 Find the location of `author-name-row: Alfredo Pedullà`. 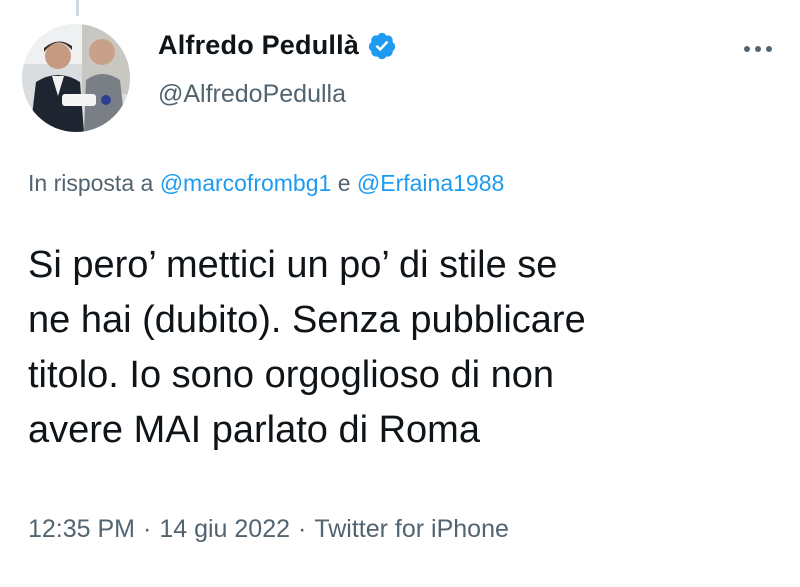

author-name-row: Alfredo Pedullà is located at coordinates (277, 45).